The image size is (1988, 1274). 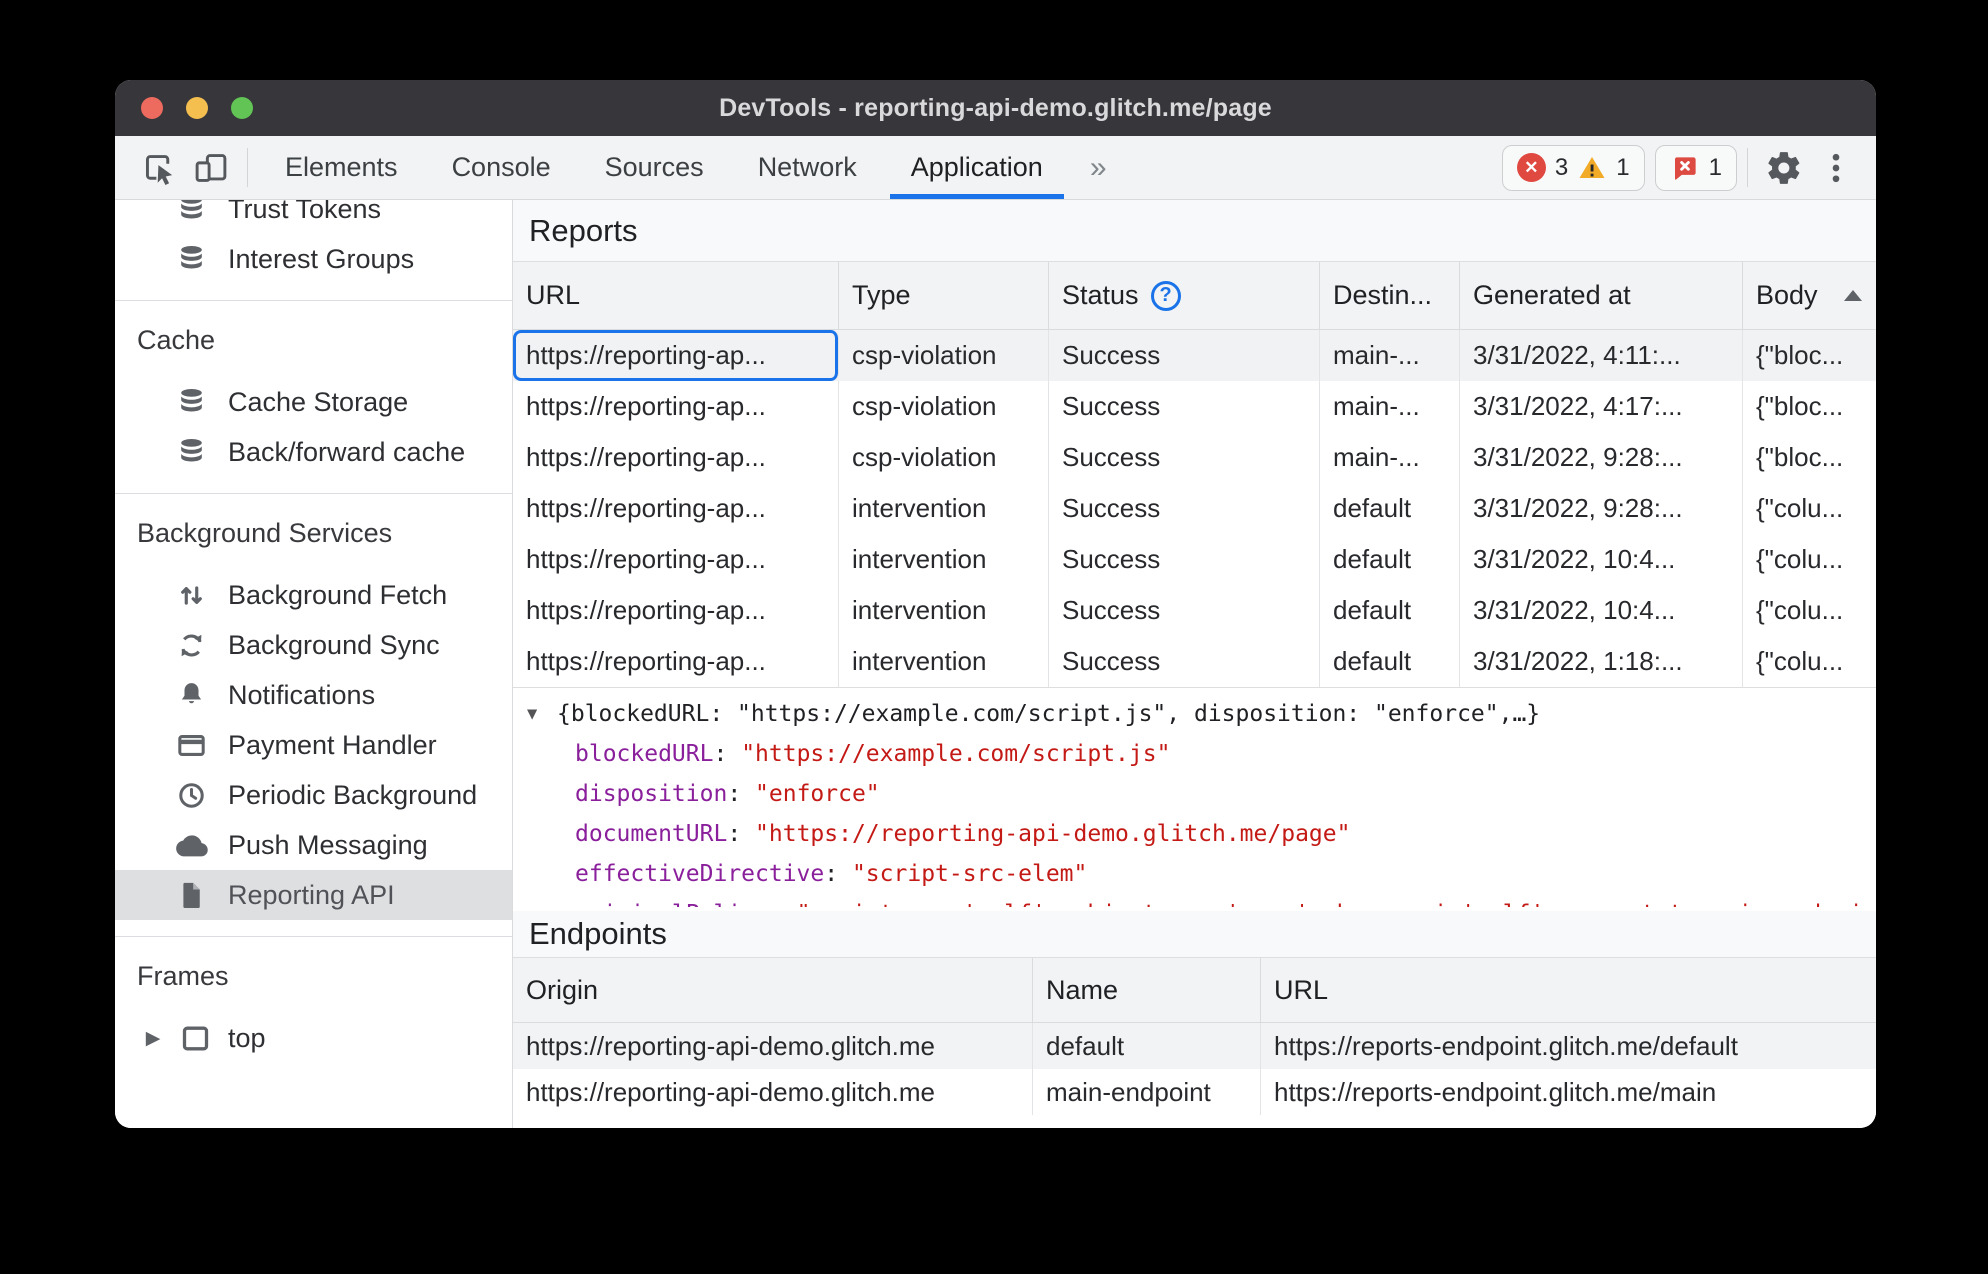 What do you see at coordinates (153, 1038) in the screenshot?
I see `disclosure-triangle-icon: ▶` at bounding box center [153, 1038].